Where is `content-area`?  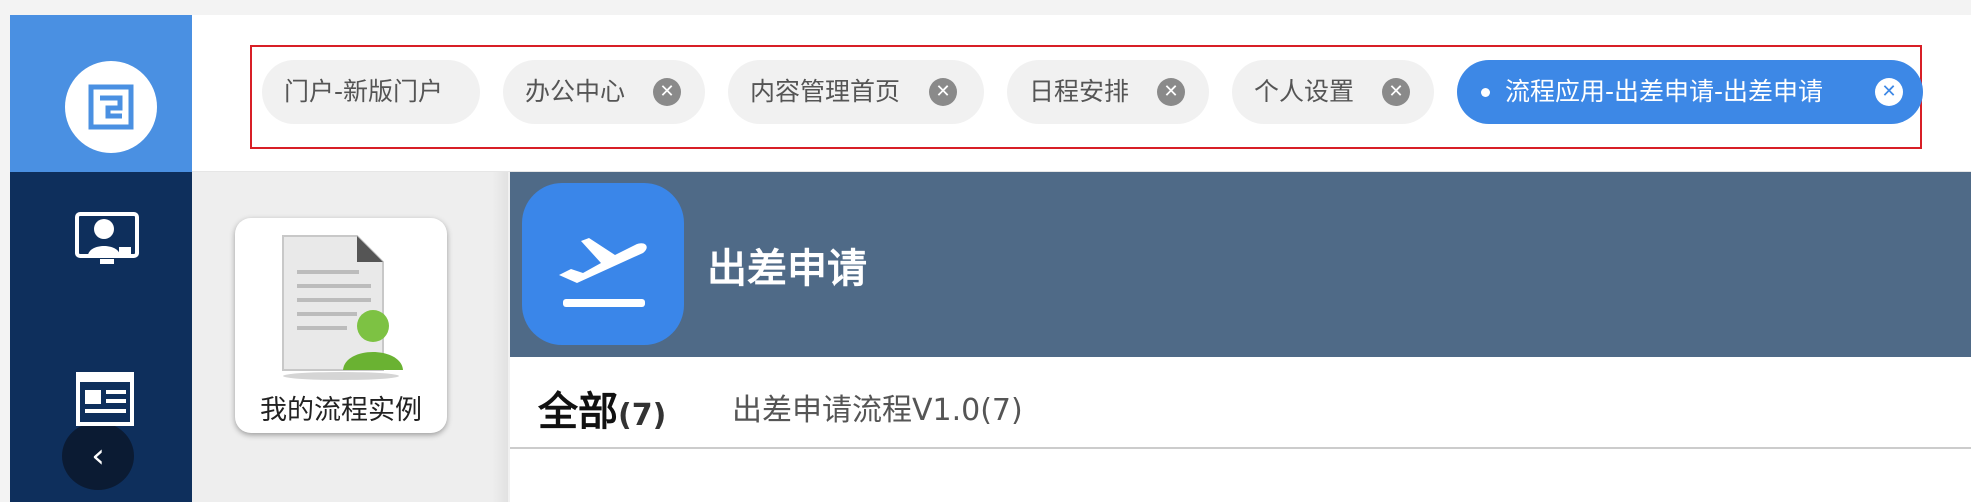 content-area is located at coordinates (1240, 475).